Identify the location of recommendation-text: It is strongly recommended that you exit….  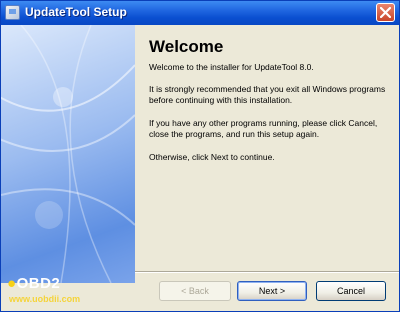
(267, 94).